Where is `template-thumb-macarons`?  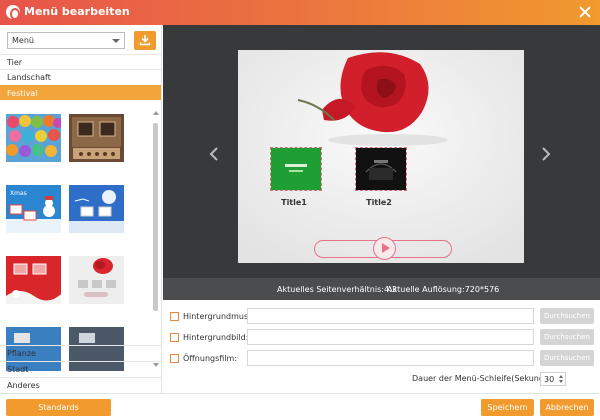
template-thumb-macarons is located at coordinates (33, 138).